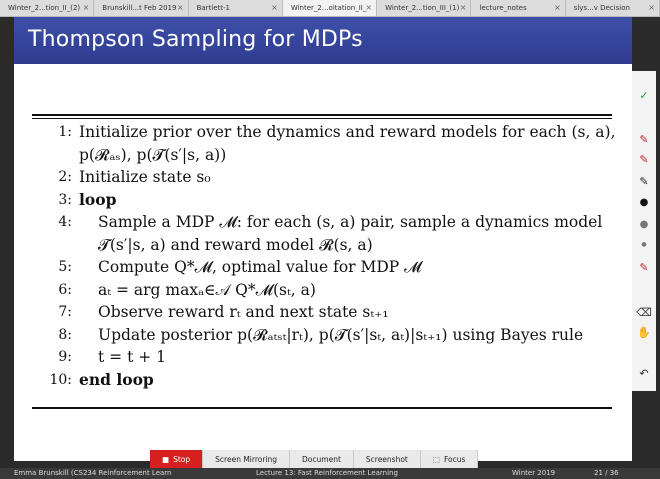  Describe the element at coordinates (449, 459) in the screenshot. I see `focus-button: ⬚ Focus` at that location.